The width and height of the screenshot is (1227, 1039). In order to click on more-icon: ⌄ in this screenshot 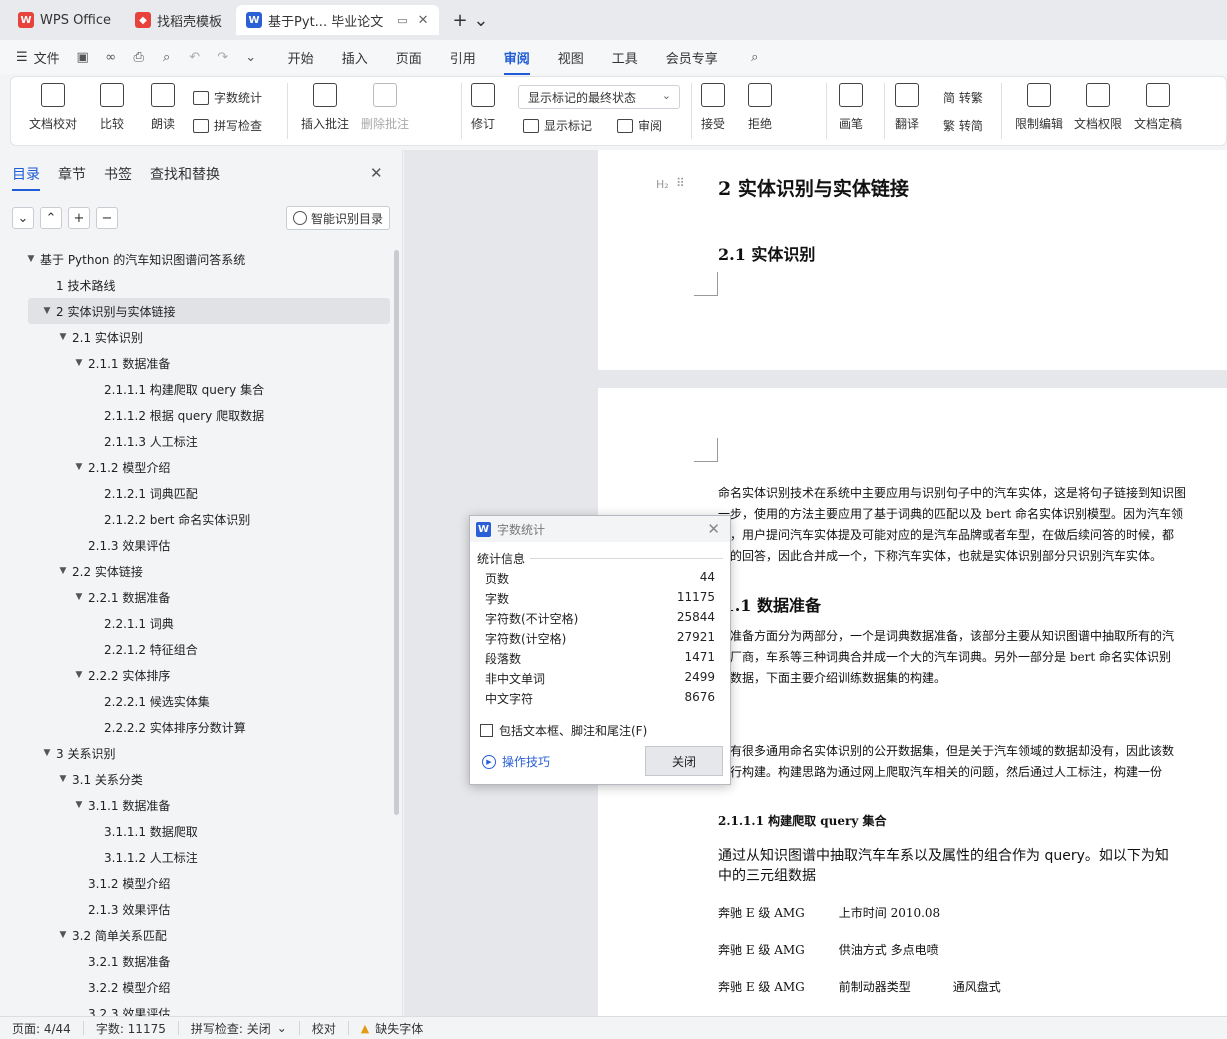, I will do `click(251, 57)`.